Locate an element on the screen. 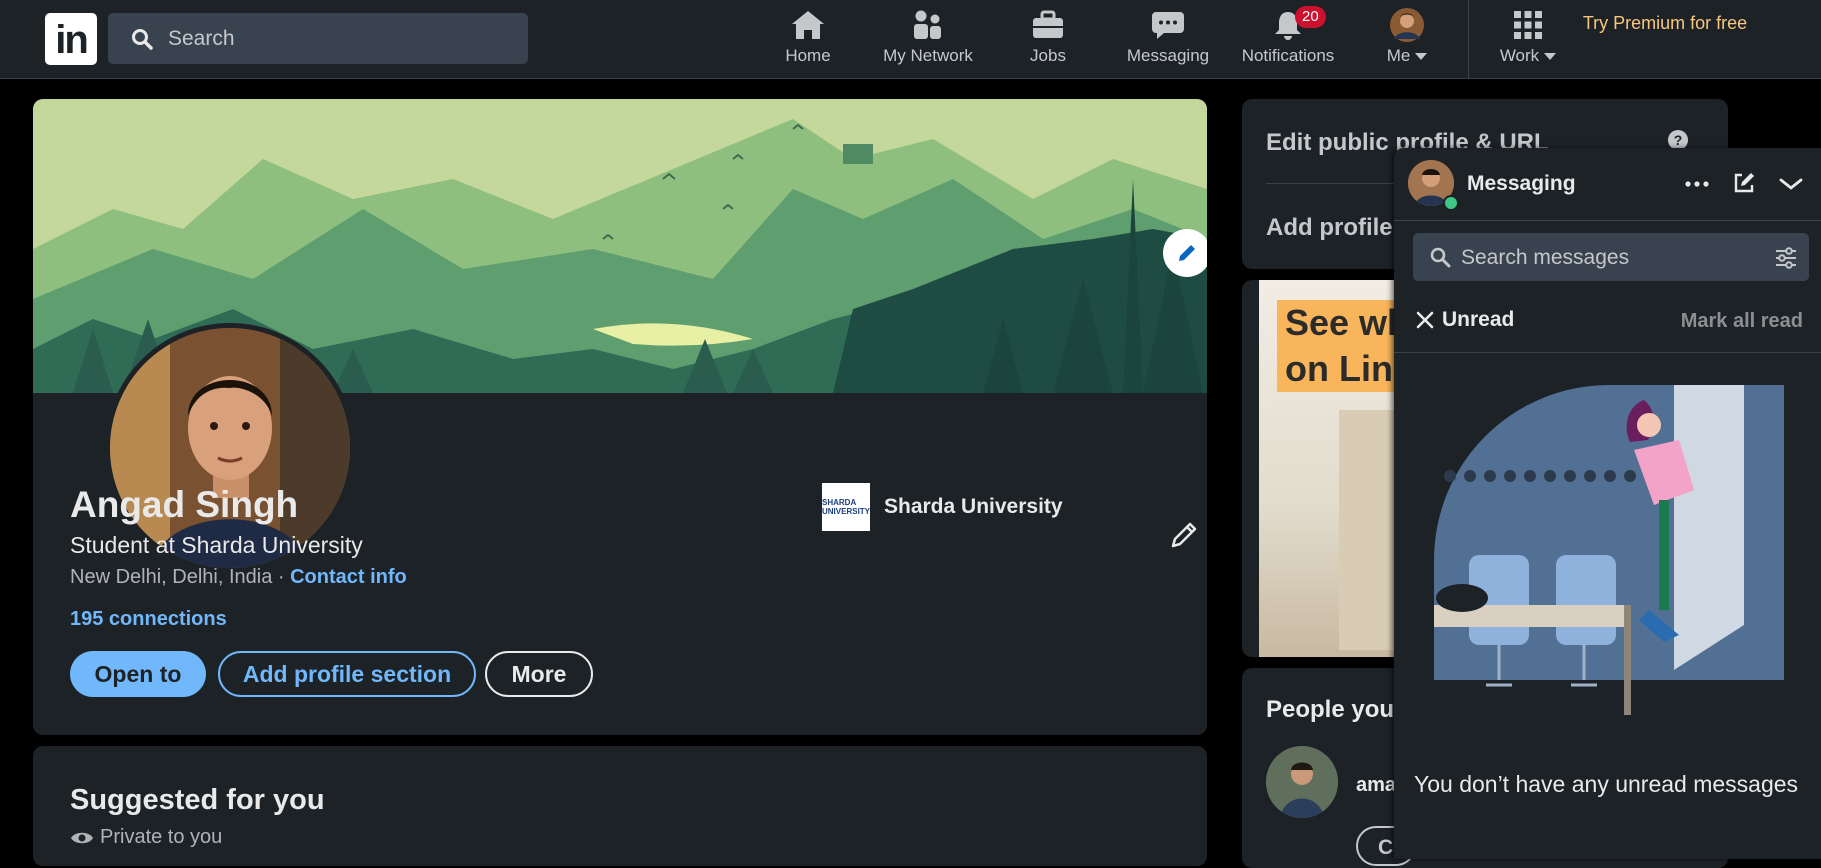 The image size is (1821, 868). school-entry: SHARDA UNIVERSITY Sharda University is located at coordinates (942, 507).